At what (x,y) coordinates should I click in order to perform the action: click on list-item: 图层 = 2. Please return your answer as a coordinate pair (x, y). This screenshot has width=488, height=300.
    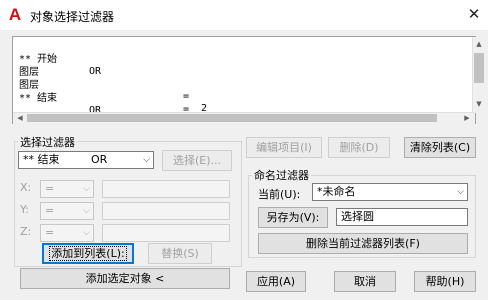
    Looking at the image, I should click on (113, 84).